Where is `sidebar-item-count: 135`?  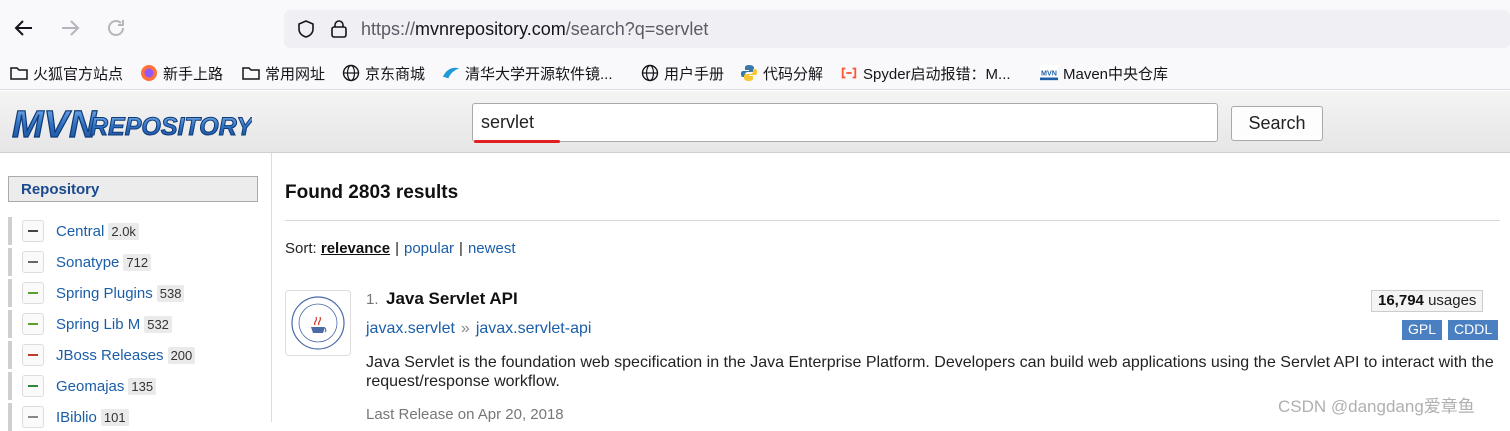 sidebar-item-count: 135 is located at coordinates (142, 386).